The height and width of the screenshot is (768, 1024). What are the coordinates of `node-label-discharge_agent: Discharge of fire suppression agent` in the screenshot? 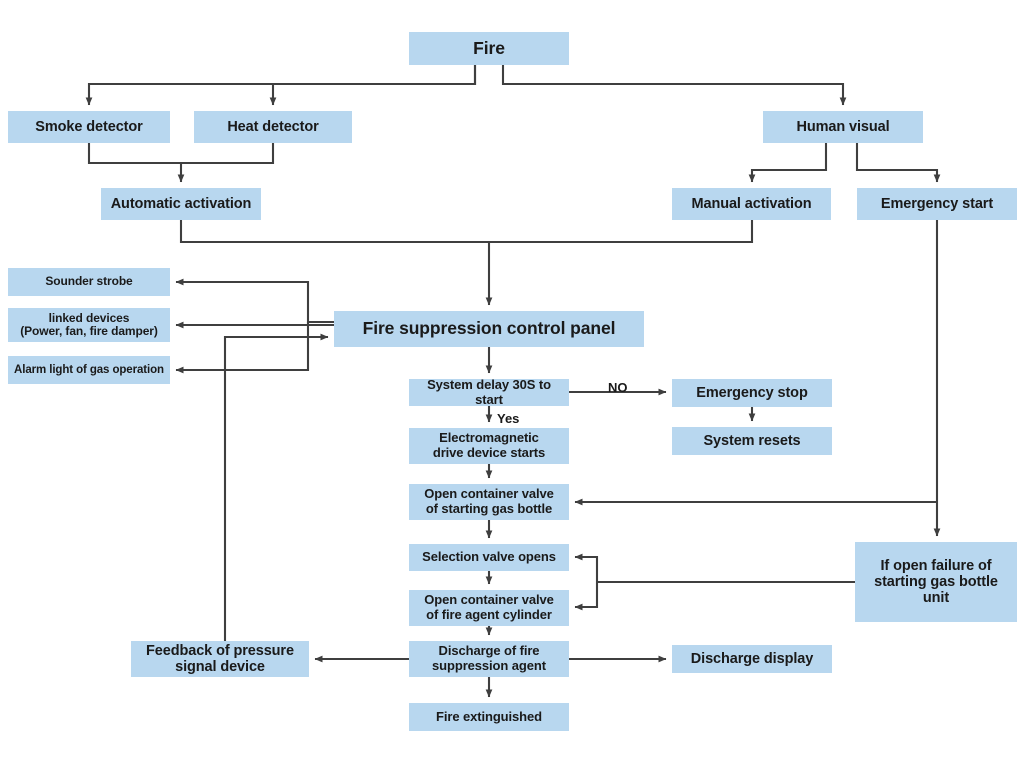 It's located at (489, 658).